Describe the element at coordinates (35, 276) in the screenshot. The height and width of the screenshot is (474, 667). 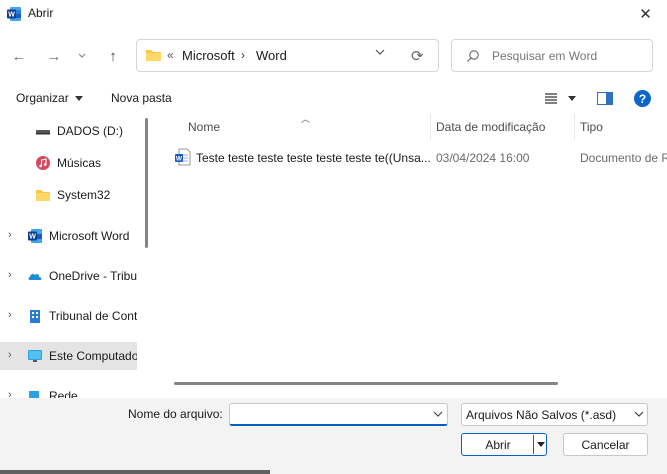
I see `onedrive-icon` at that location.